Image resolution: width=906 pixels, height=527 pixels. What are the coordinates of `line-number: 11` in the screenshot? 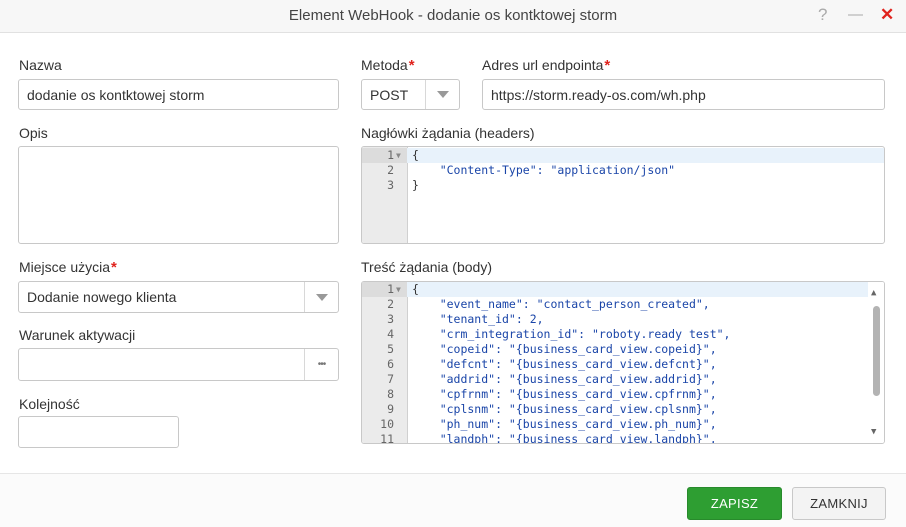 It's located at (387, 438).